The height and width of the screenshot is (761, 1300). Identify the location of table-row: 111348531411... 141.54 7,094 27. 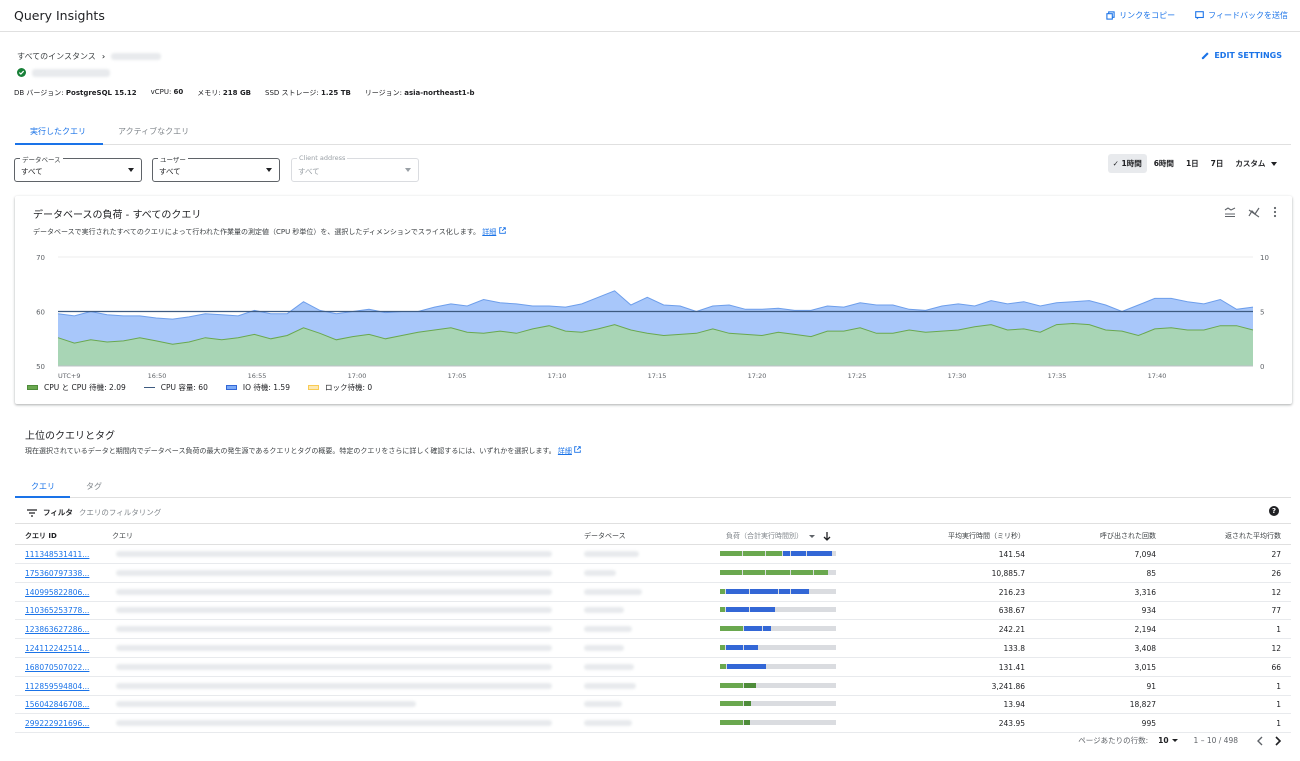
(653, 554).